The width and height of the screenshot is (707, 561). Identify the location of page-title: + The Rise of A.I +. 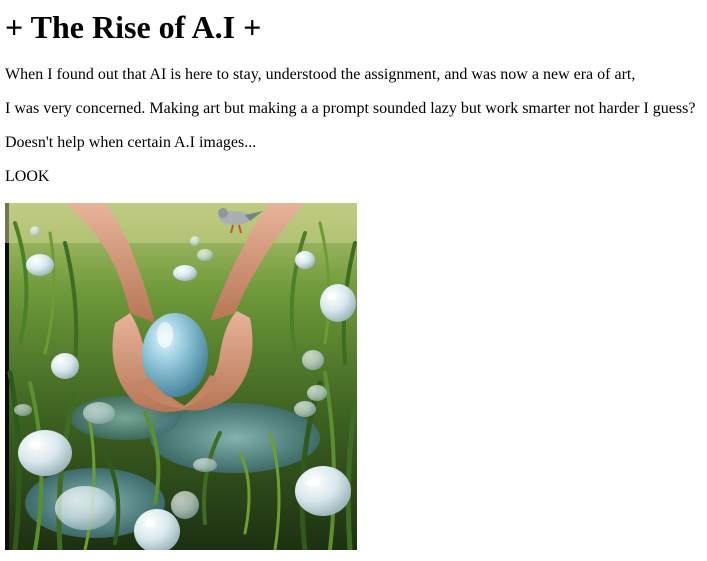
(133, 27).